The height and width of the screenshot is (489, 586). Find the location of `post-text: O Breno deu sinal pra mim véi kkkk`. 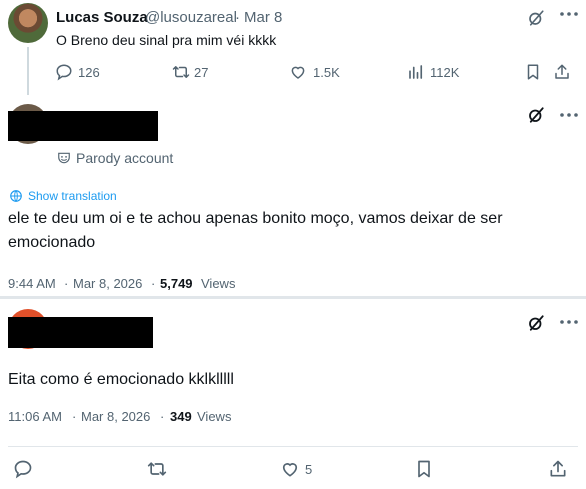

post-text: O Breno deu sinal pra mim véi kkkk is located at coordinates (166, 40).